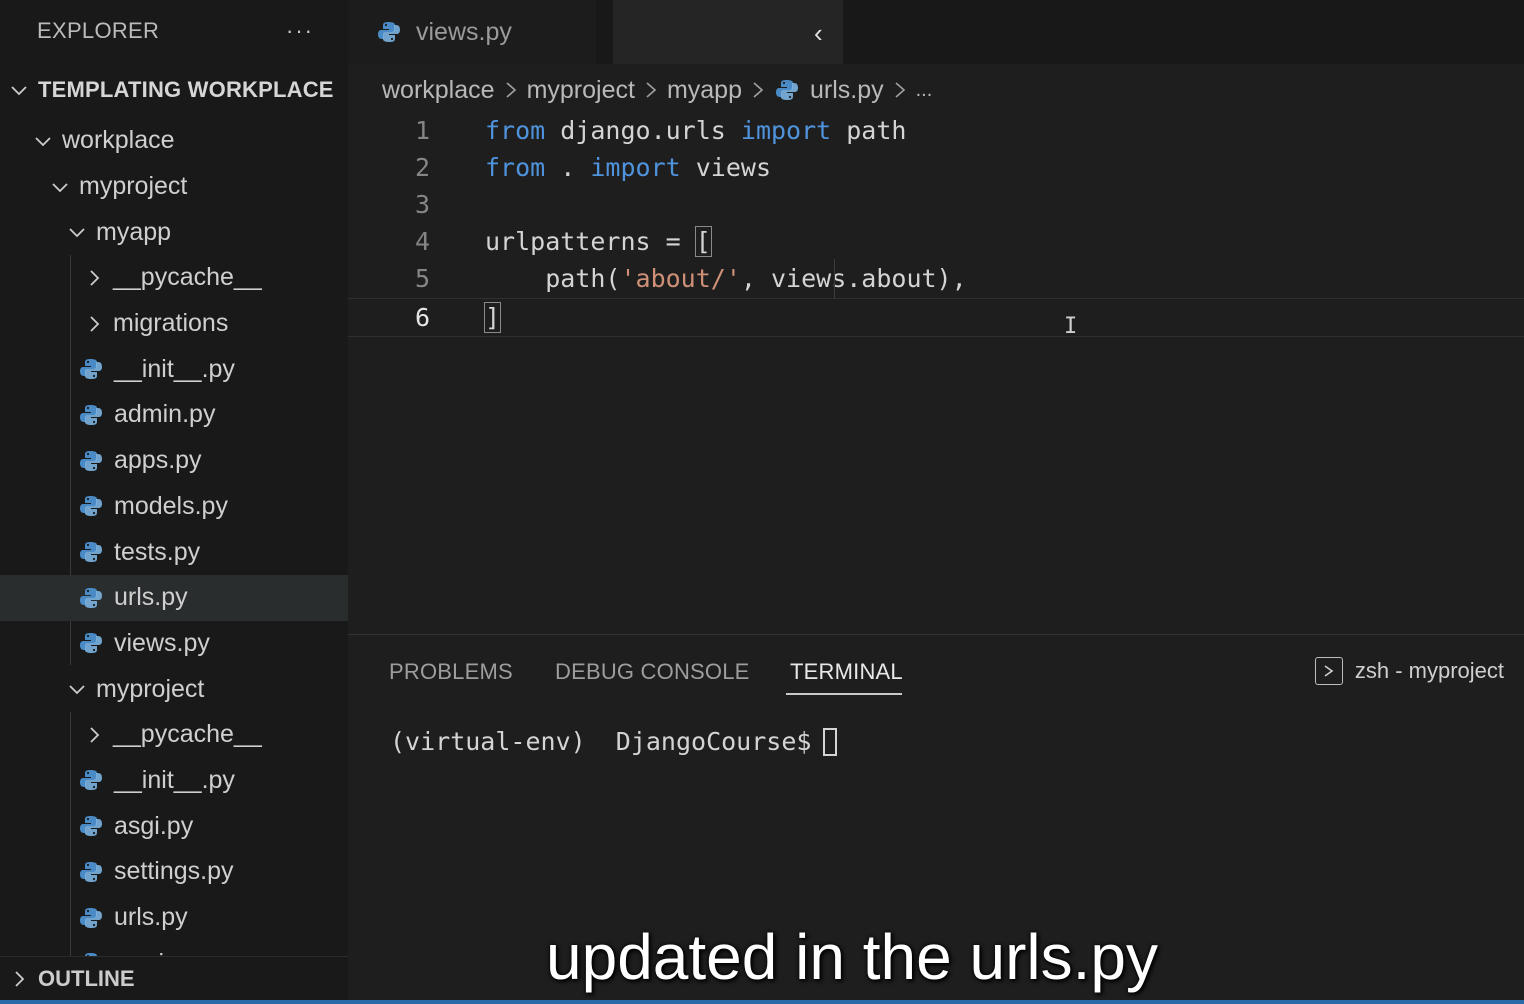  What do you see at coordinates (762, 1002) in the screenshot?
I see `status-bar-edge` at bounding box center [762, 1002].